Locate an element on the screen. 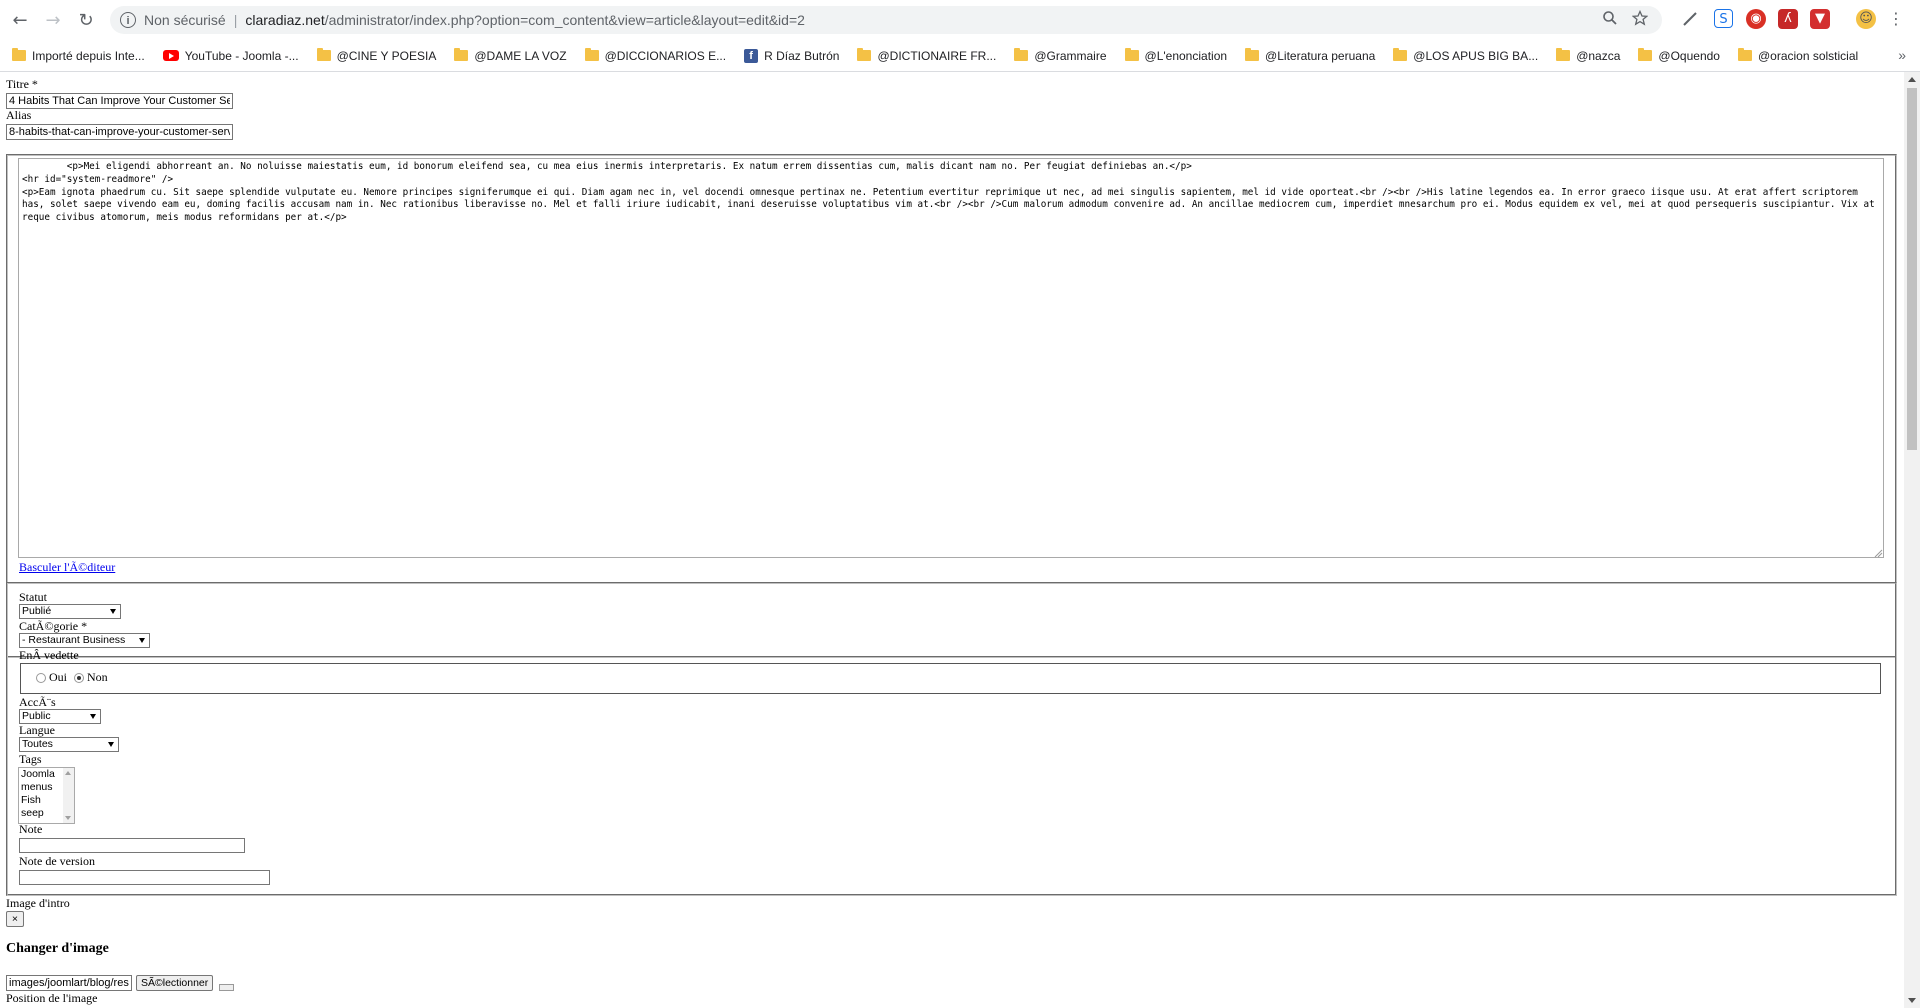 This screenshot has width=1920, height=1008. back-icon: ← is located at coordinates (20, 20).